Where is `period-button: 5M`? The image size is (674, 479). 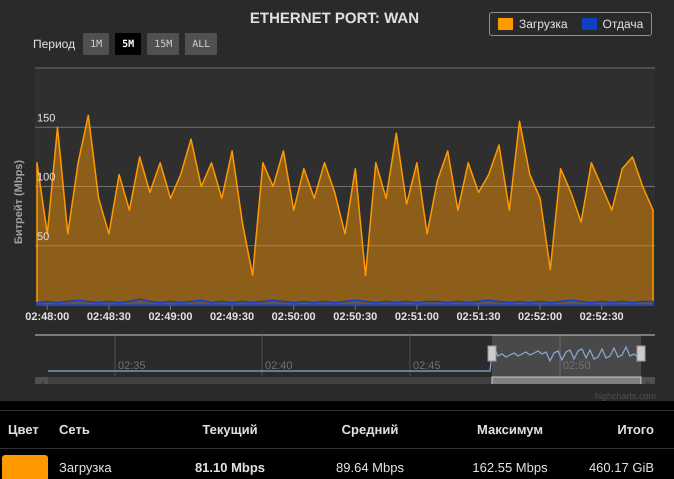 period-button: 5M is located at coordinates (128, 44).